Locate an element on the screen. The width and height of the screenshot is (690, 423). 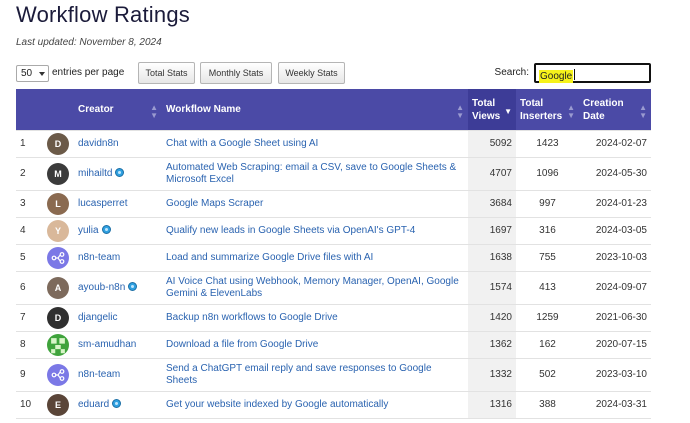
creator-cell: lucasperret is located at coordinates (118, 204).